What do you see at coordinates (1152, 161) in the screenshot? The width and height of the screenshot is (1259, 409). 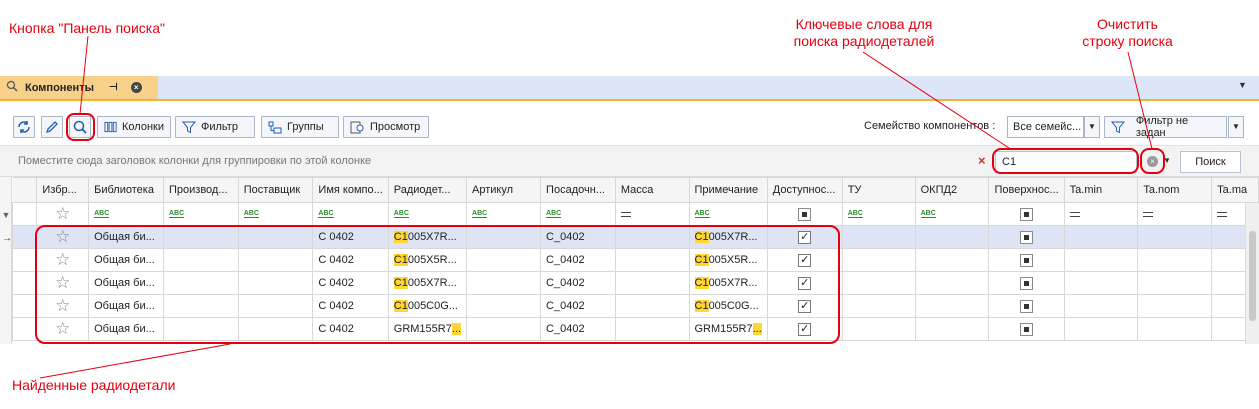 I see `clear-search-icon: ×` at bounding box center [1152, 161].